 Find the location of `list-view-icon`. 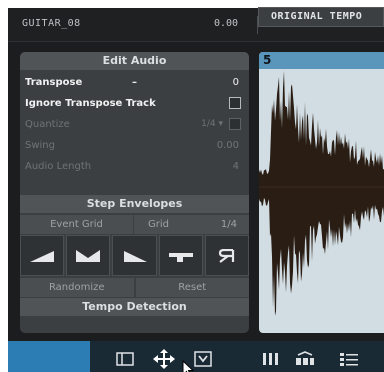

list-view-icon is located at coordinates (349, 359).